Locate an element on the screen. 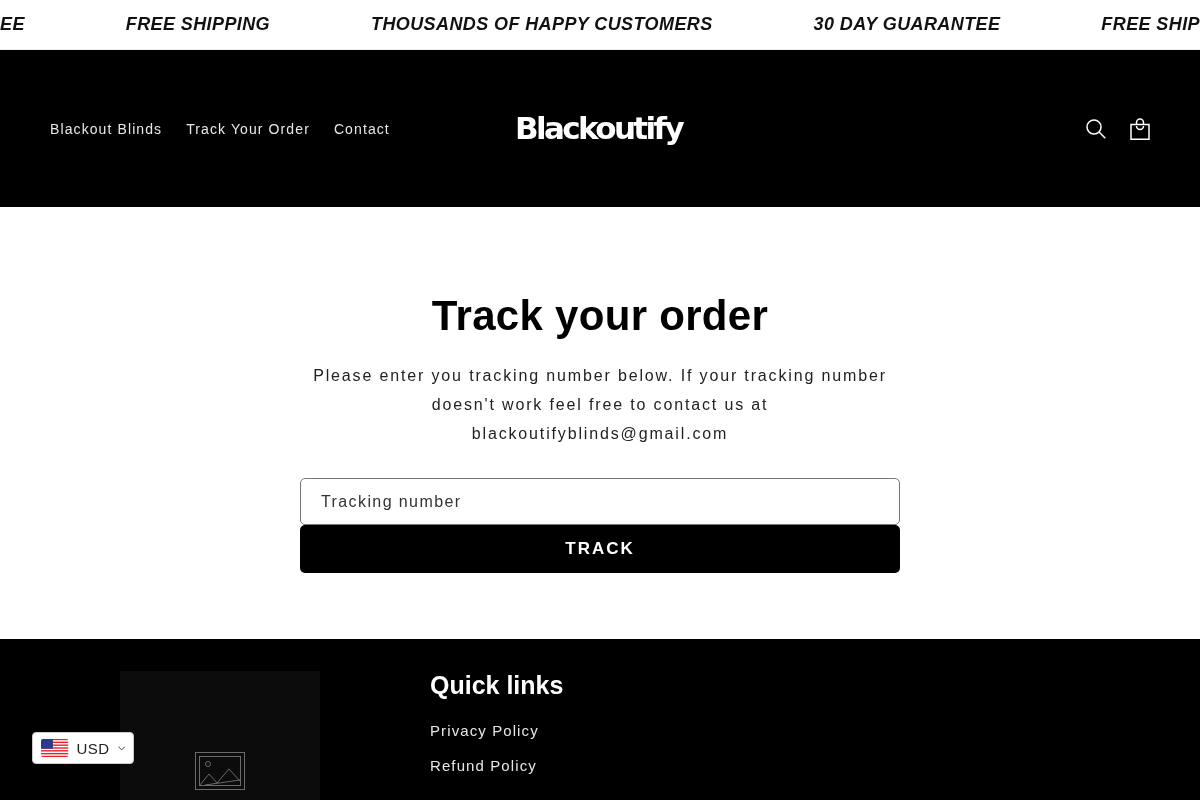  bag-icon is located at coordinates (1140, 128).